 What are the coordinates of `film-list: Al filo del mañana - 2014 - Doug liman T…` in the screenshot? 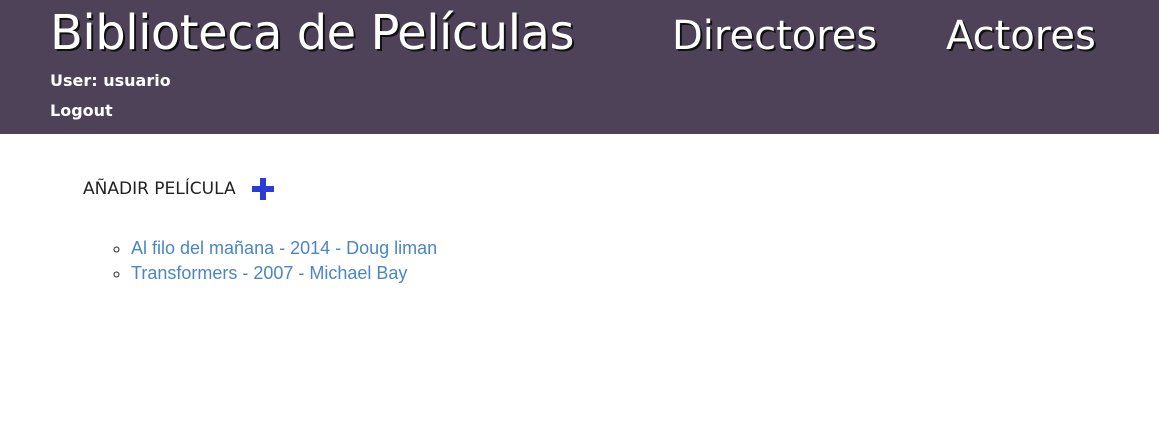 It's located at (262, 261).